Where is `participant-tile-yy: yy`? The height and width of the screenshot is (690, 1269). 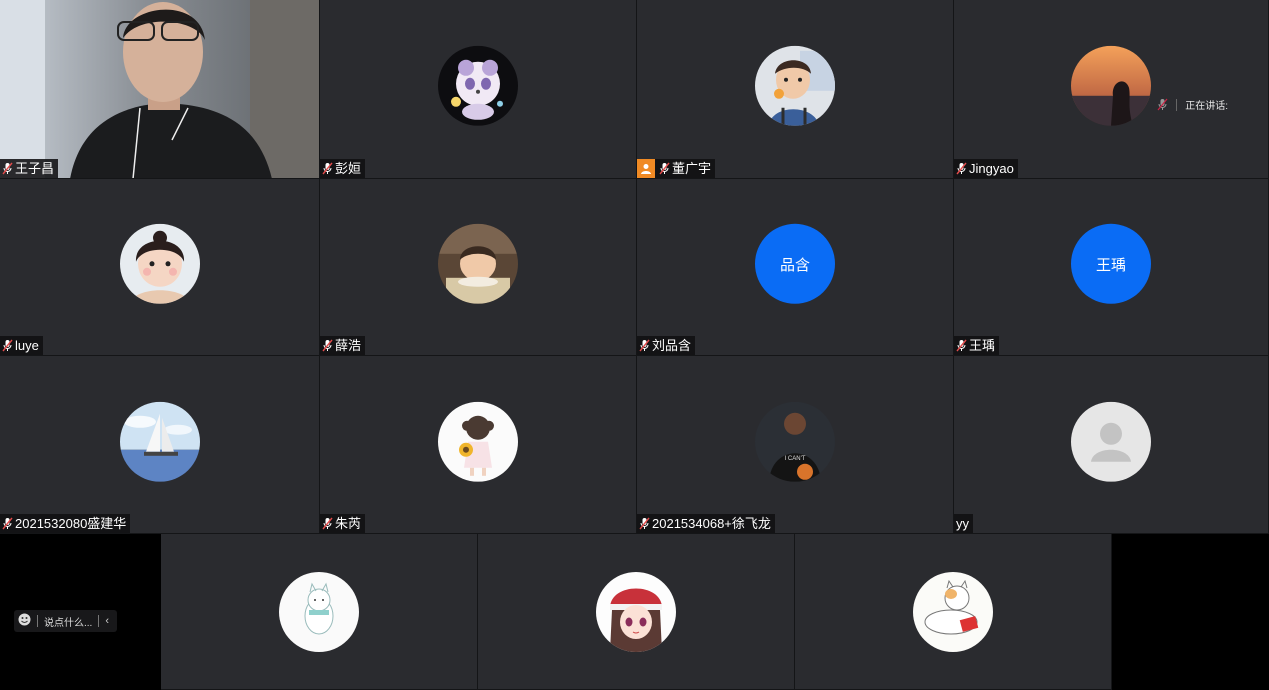
participant-tile-yy: yy is located at coordinates (1111, 445).